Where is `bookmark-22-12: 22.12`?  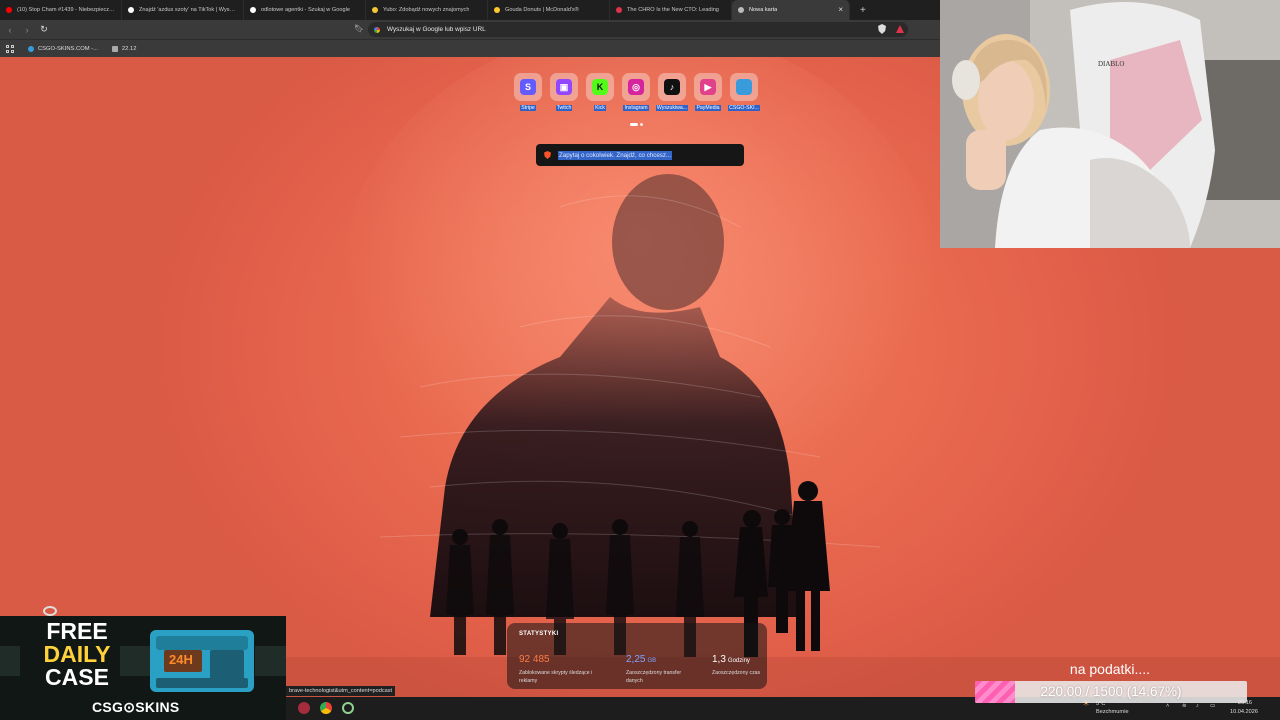
bookmark-22-12: 22.12 is located at coordinates (124, 48).